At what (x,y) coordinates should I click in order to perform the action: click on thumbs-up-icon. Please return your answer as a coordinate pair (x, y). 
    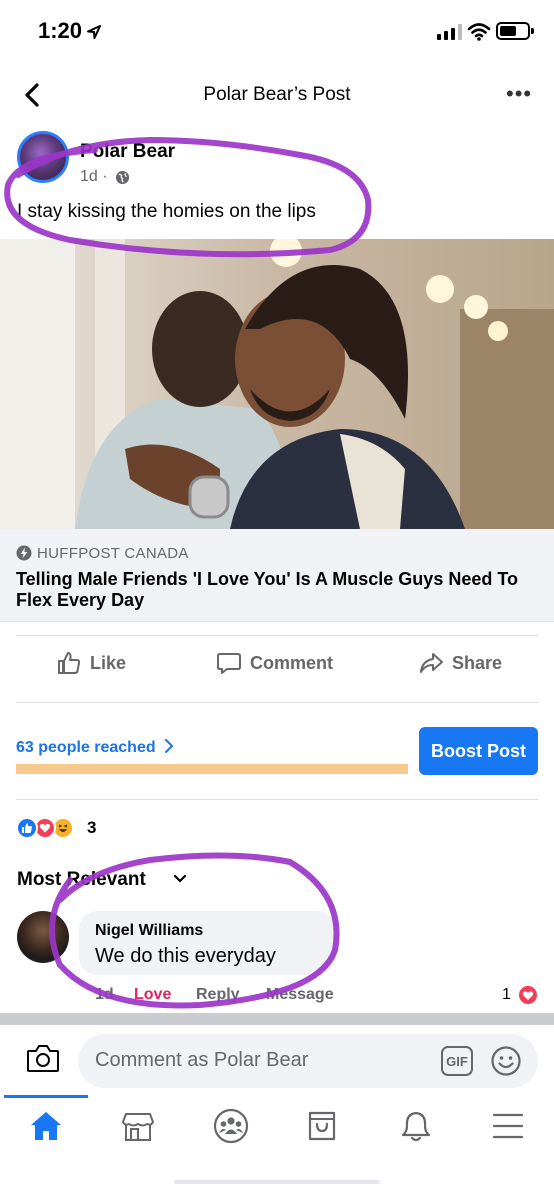
    Looking at the image, I should click on (69, 663).